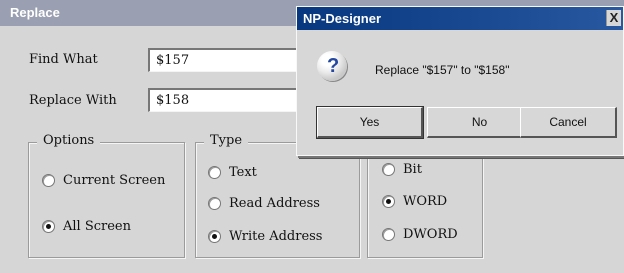  I want to click on size-dword-label: DWORD, so click(430, 234).